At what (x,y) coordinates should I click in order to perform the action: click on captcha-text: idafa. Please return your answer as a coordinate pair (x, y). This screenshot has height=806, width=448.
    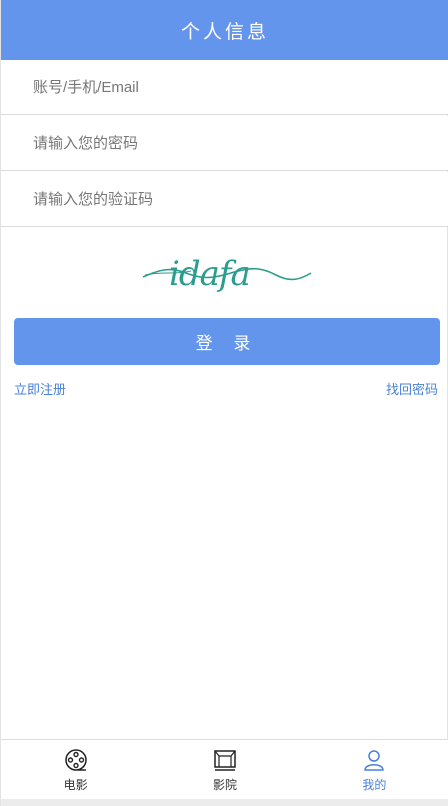
    Looking at the image, I should click on (209, 274).